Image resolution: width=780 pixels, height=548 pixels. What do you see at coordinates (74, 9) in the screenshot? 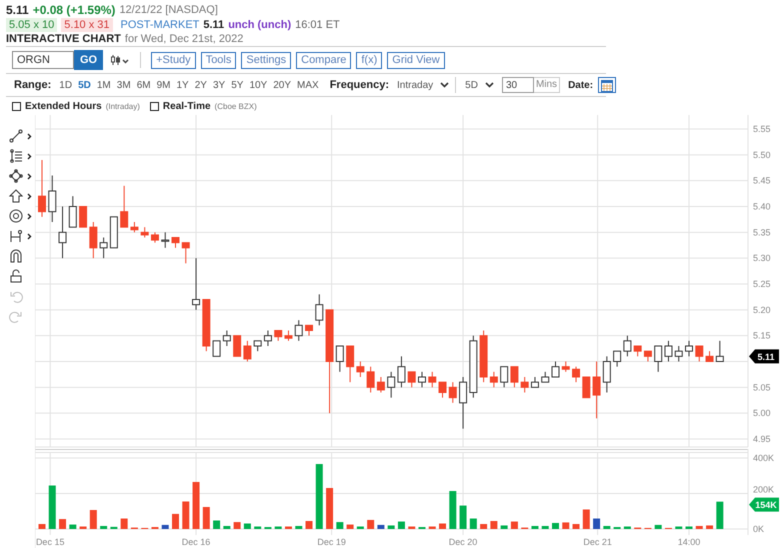
I see `price-change: +0.08 (+1.59%)` at bounding box center [74, 9].